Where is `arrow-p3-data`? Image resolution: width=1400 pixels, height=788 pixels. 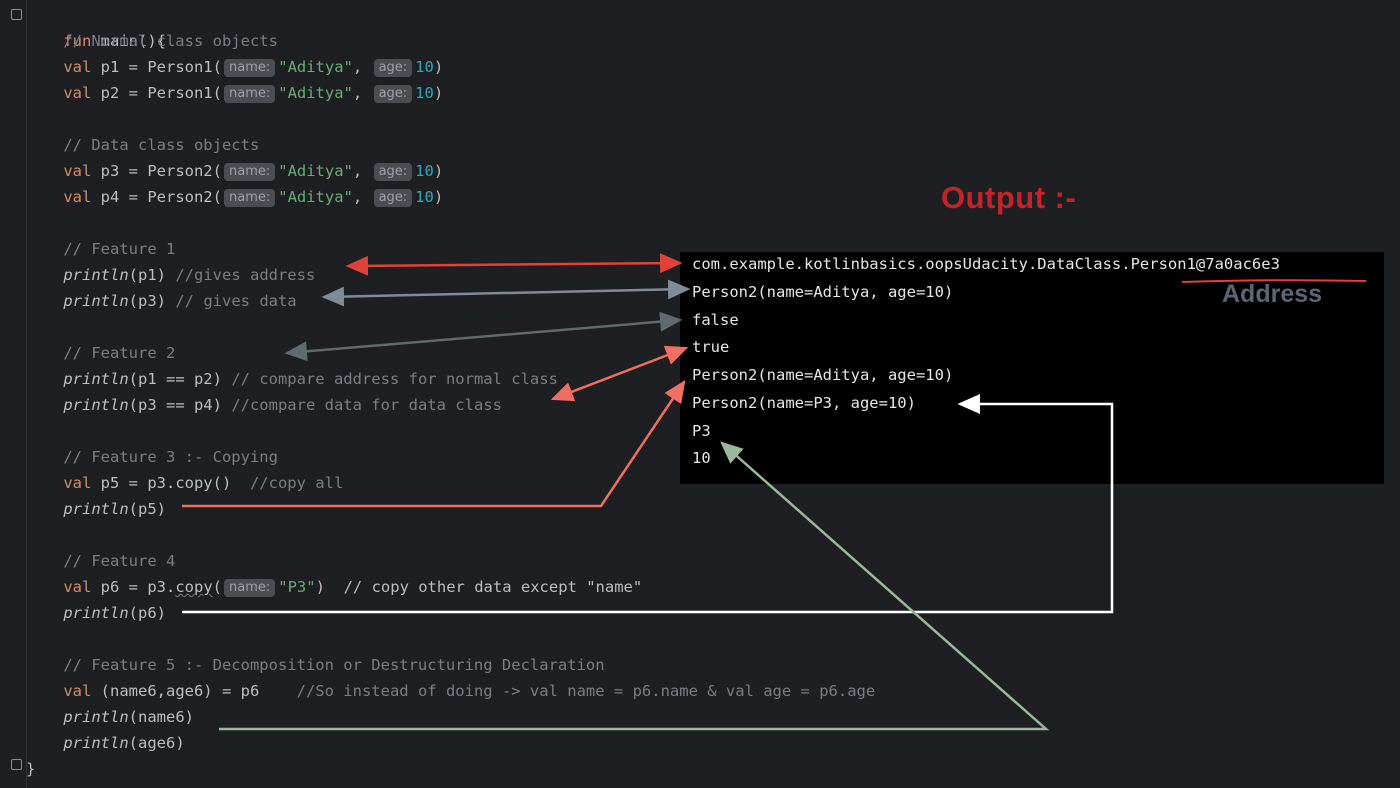
arrow-p3-data is located at coordinates (506, 293).